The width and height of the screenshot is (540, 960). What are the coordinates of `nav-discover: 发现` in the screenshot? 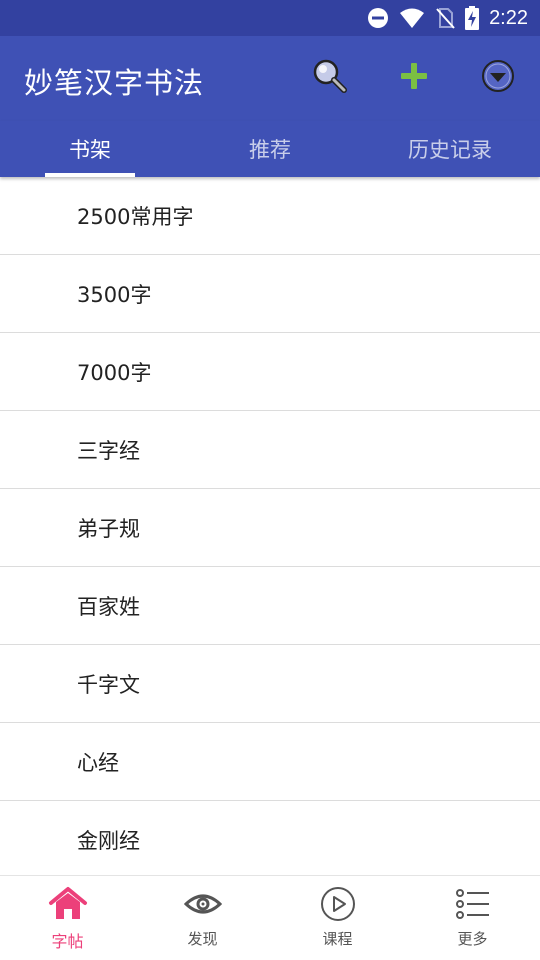 It's located at (202, 918).